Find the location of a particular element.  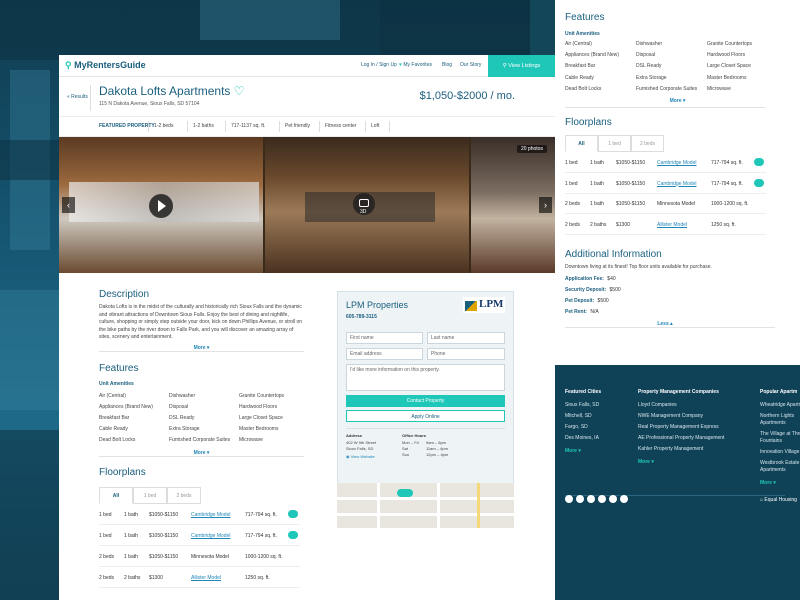

nav-blog: Blog is located at coordinates (447, 65).